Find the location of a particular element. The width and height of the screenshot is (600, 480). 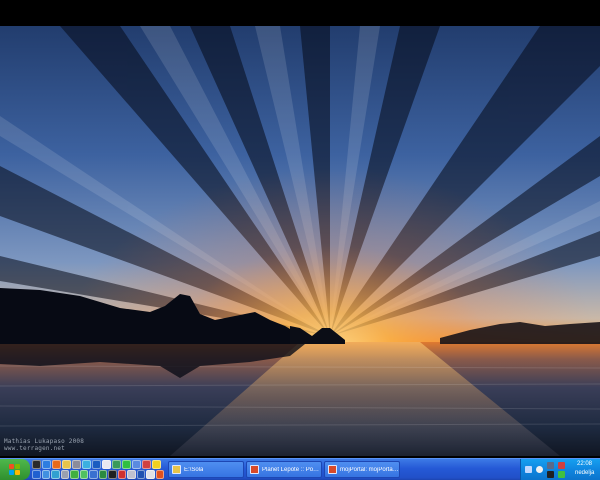

word-icon is located at coordinates (140, 474).